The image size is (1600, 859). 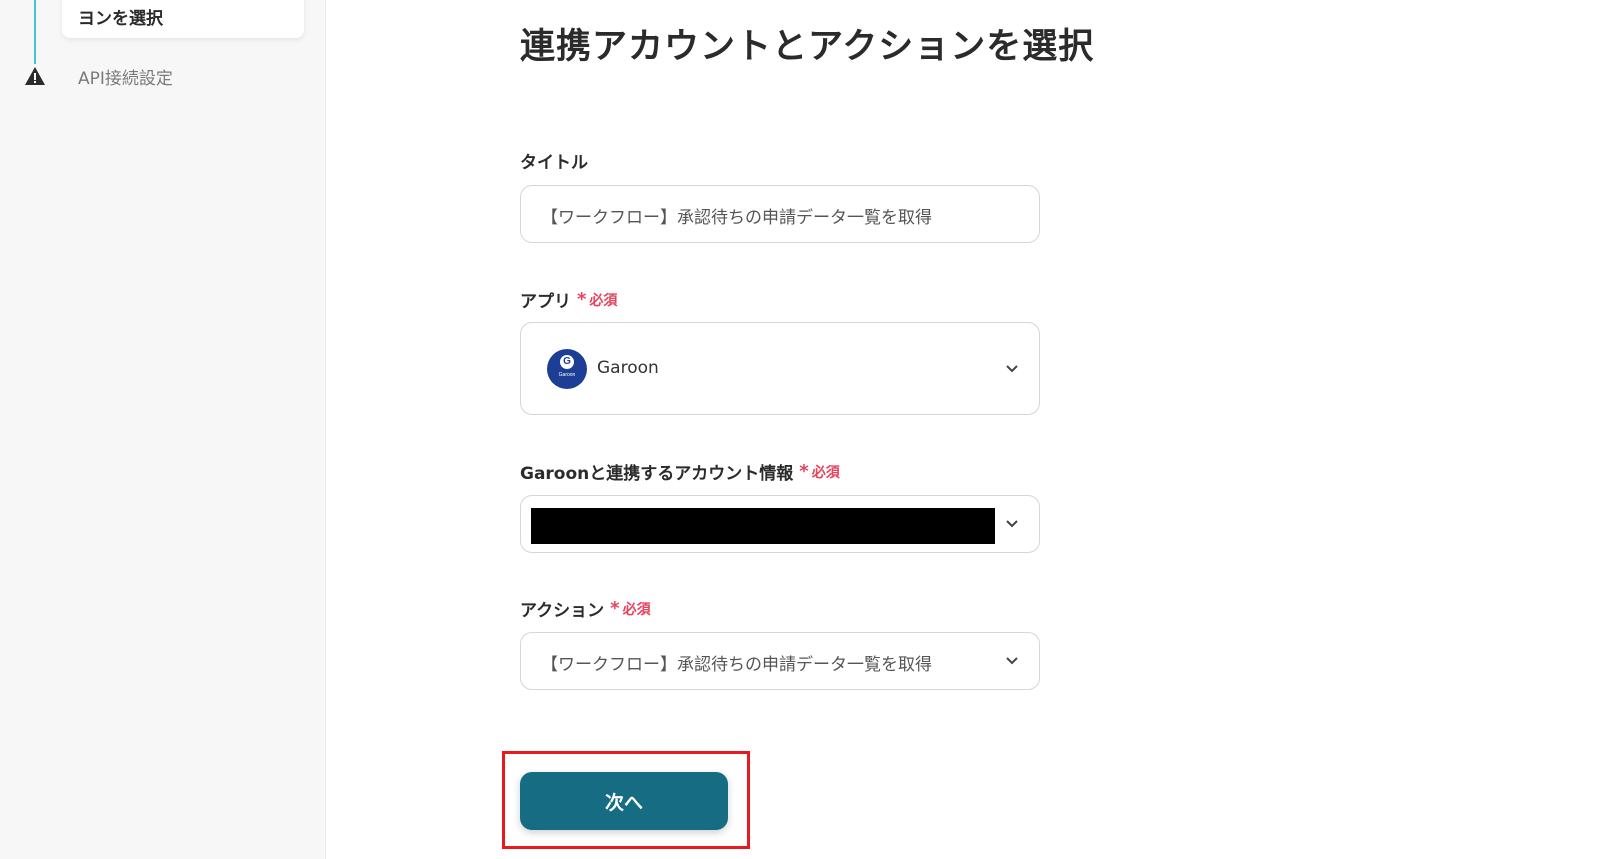 I want to click on action-label-text: アクション, so click(x=562, y=611).